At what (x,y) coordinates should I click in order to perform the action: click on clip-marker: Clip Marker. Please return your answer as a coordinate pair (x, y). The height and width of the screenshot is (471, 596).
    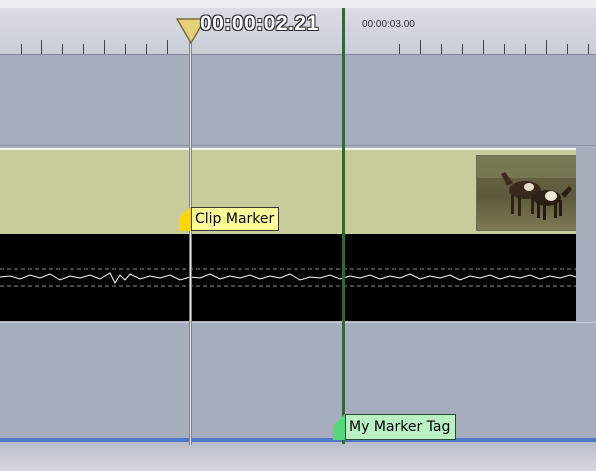
    Looking at the image, I should click on (229, 219).